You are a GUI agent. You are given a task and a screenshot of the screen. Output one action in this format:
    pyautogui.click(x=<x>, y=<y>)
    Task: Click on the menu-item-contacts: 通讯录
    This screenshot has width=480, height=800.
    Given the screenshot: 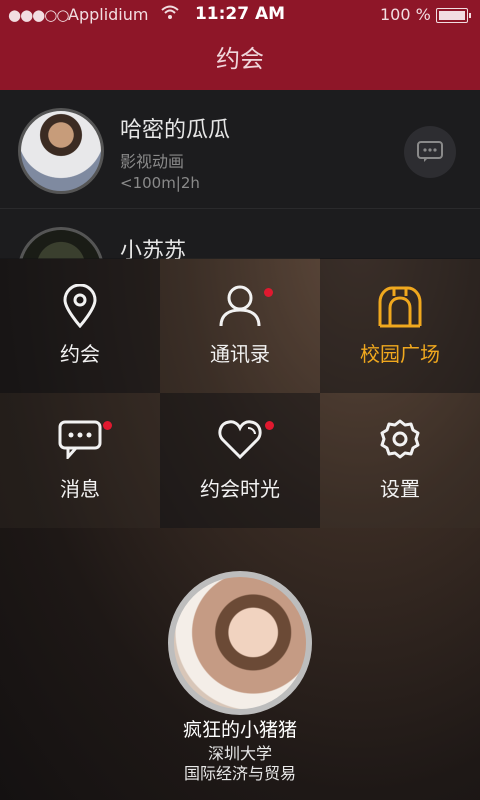 What is the action you would take?
    pyautogui.click(x=240, y=325)
    